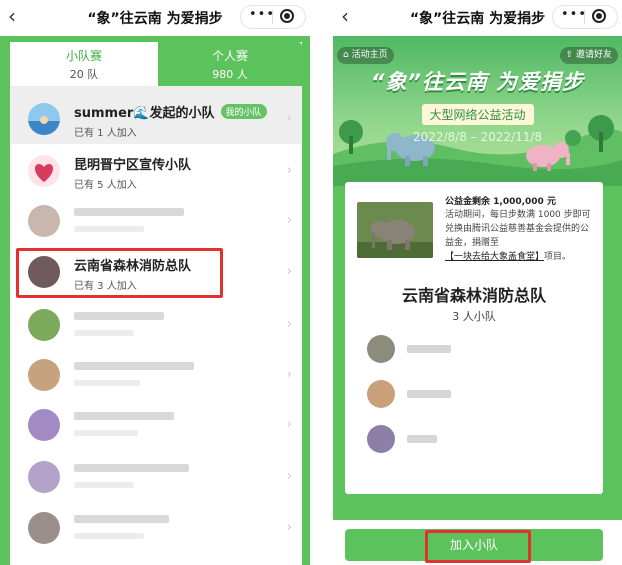 The height and width of the screenshot is (565, 622). Describe the element at coordinates (229, 56) in the screenshot. I see `tab-label: 个人赛` at that location.